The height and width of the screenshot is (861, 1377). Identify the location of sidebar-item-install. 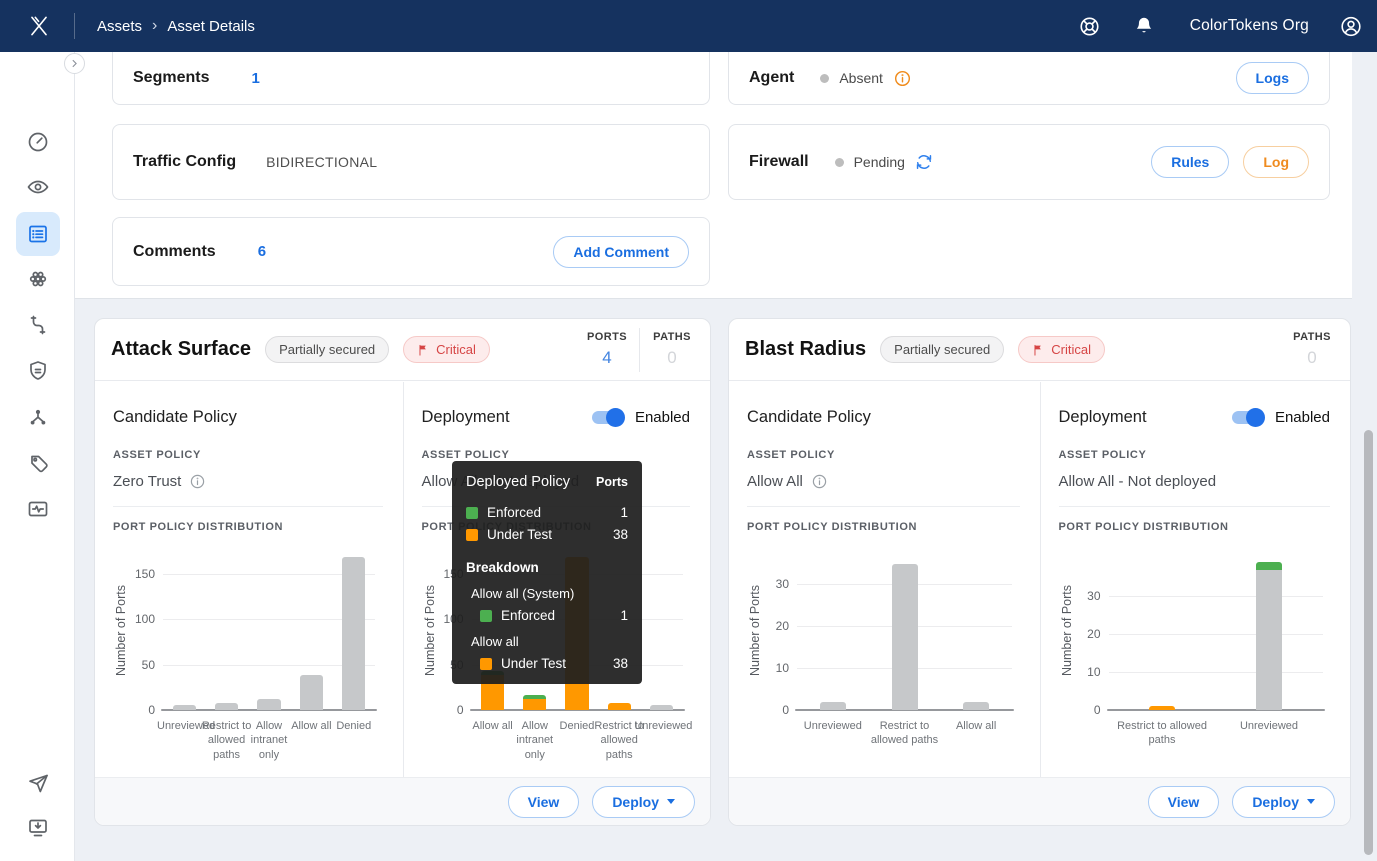
(38, 828).